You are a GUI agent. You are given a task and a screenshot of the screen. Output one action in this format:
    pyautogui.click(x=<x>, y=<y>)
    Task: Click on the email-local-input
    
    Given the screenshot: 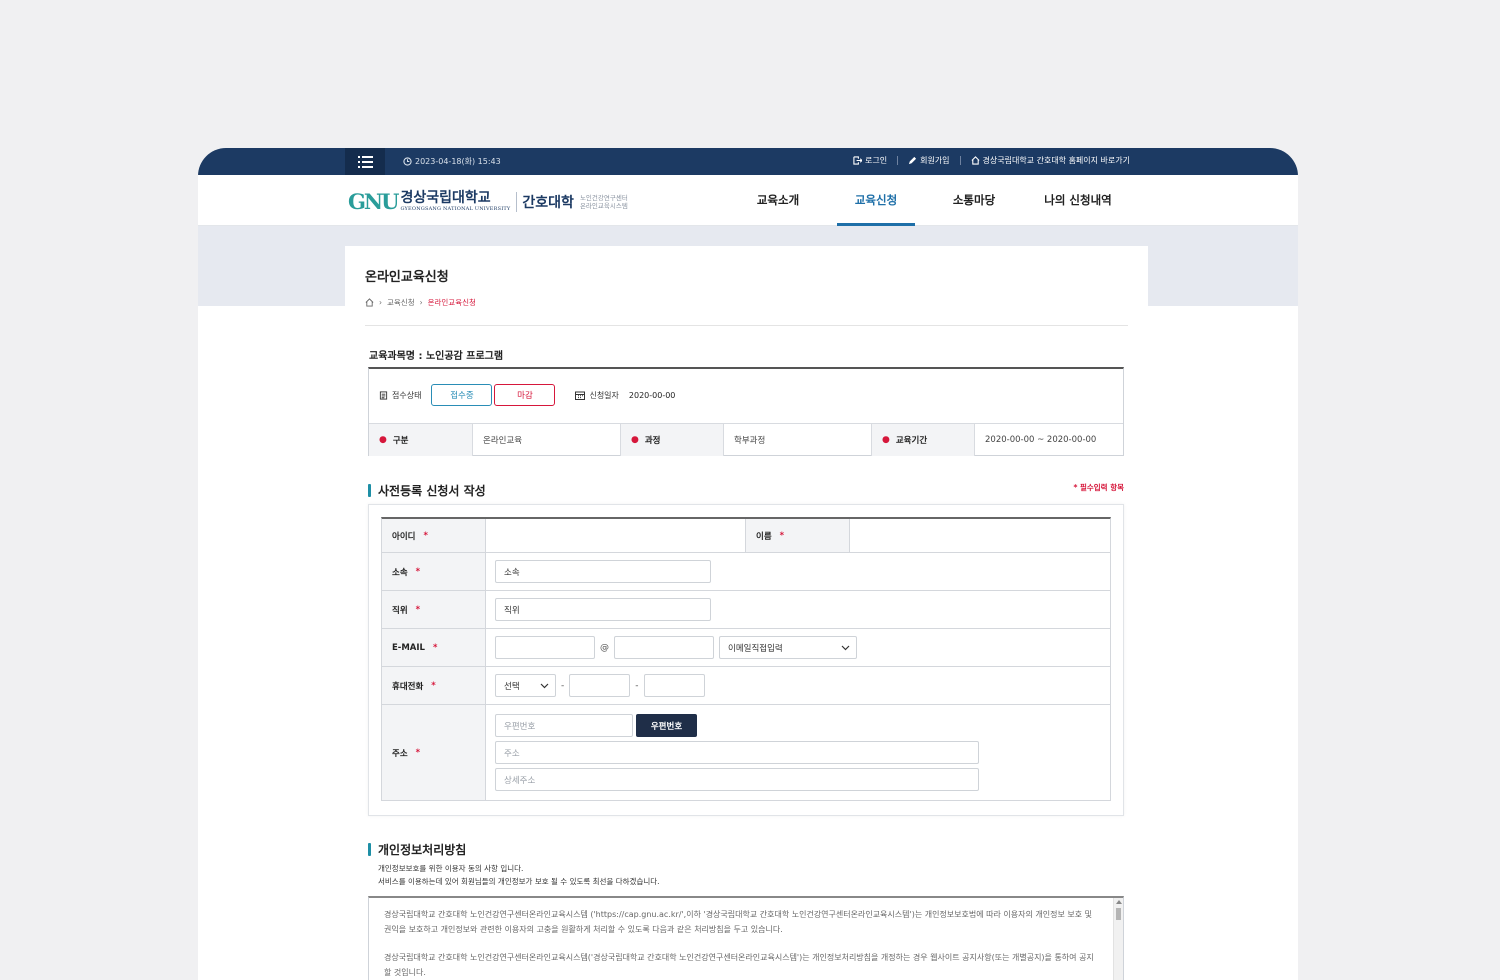 What is the action you would take?
    pyautogui.click(x=545, y=647)
    